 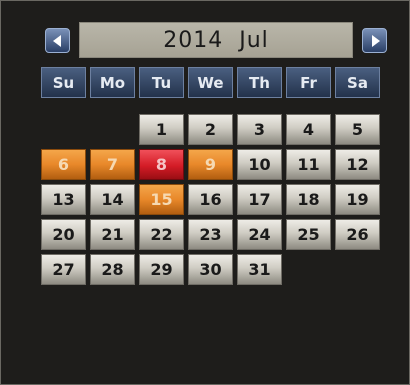 I want to click on day-16-button: 16, so click(x=210, y=199).